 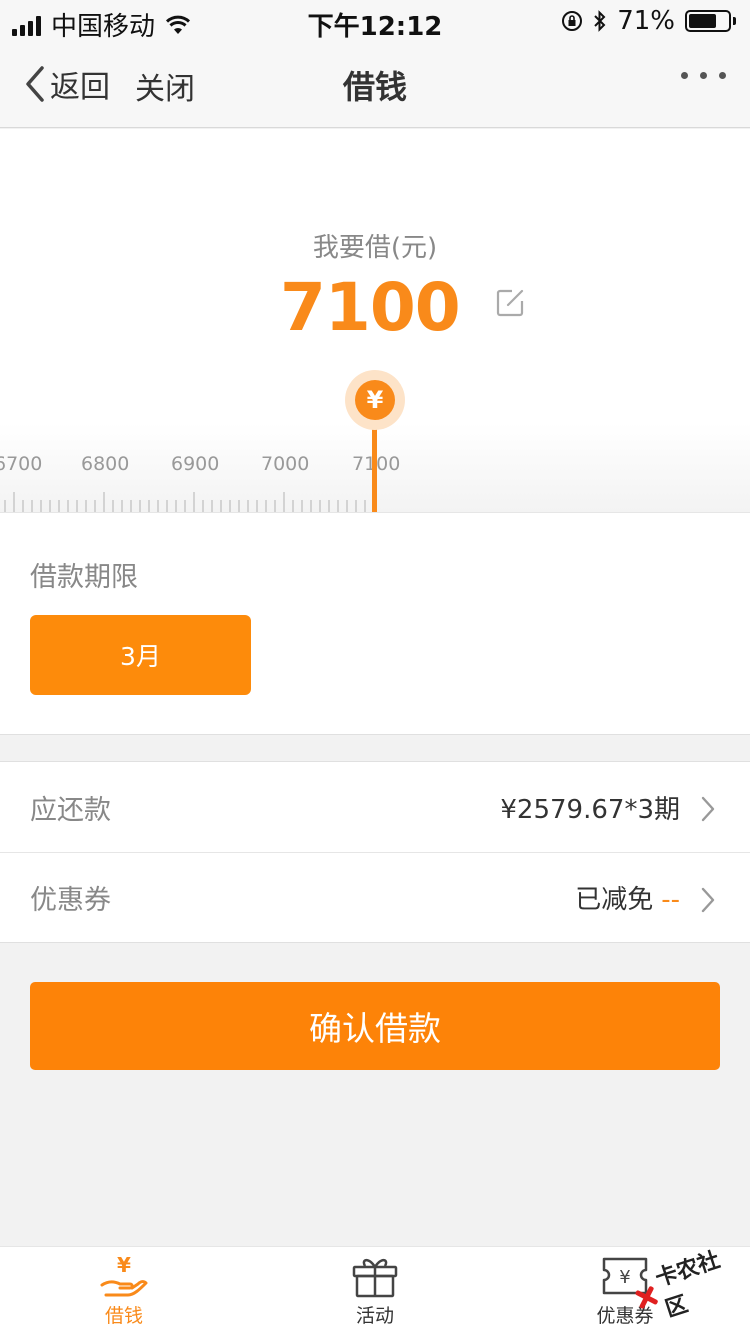 I want to click on status-left: 中国移动, so click(x=101, y=24).